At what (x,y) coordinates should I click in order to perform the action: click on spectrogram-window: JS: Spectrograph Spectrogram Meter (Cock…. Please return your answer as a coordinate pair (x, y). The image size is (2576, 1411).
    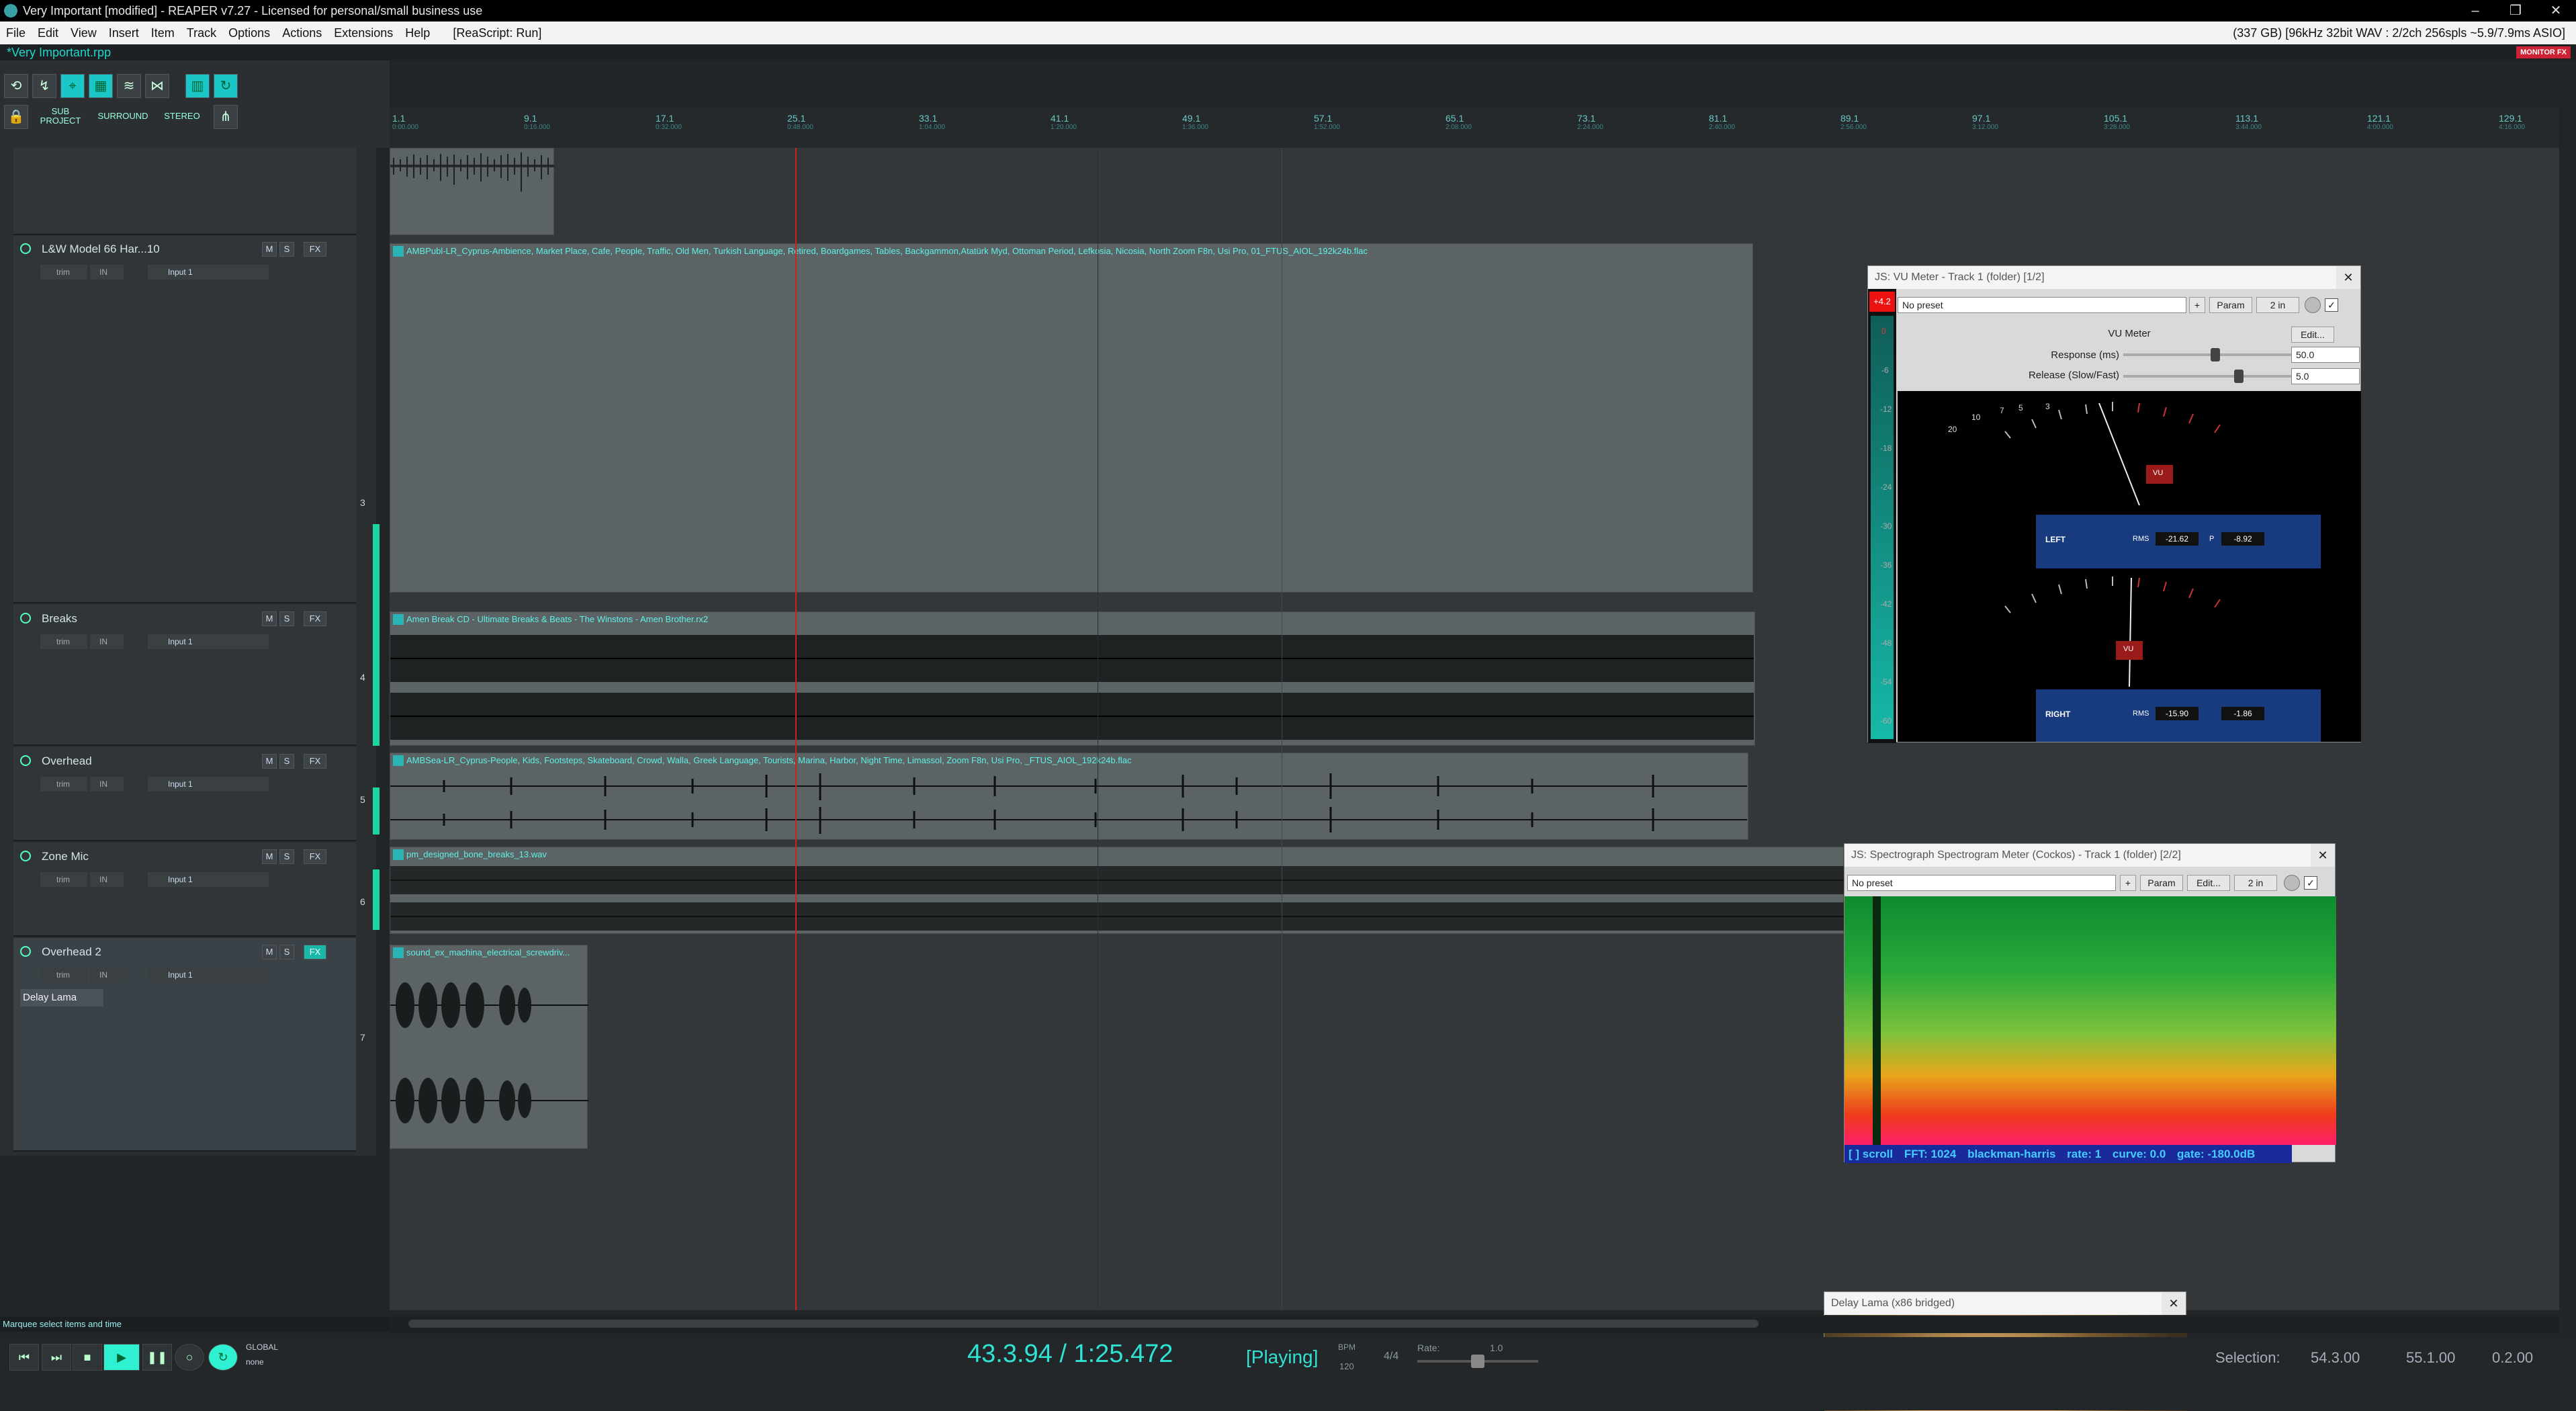
    Looking at the image, I should click on (2090, 1003).